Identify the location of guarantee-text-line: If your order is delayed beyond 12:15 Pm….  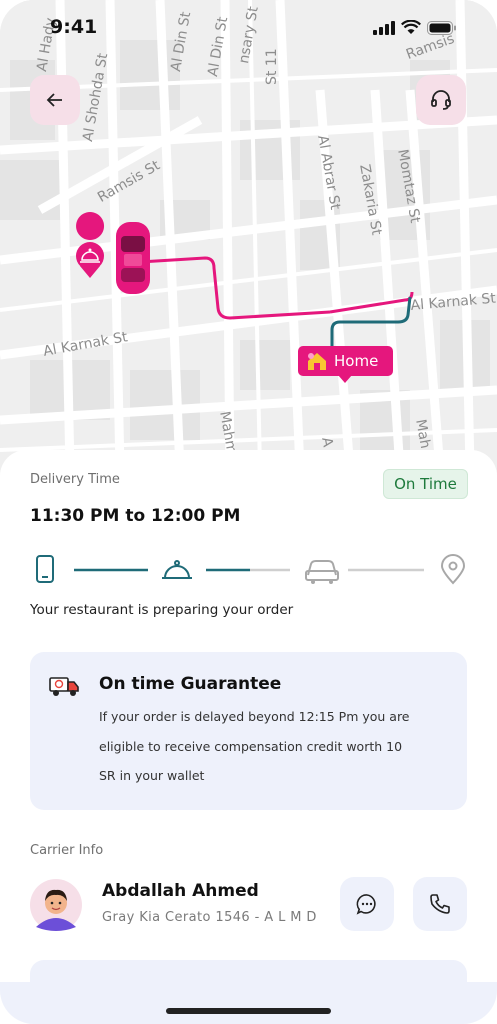
(254, 716).